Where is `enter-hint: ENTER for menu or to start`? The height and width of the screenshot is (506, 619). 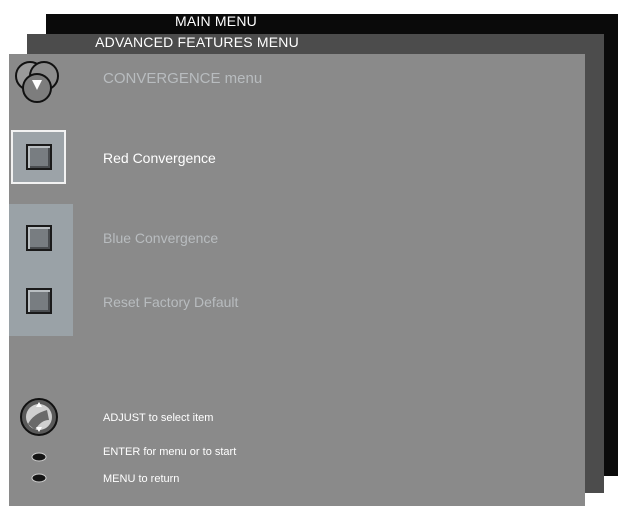 enter-hint: ENTER for menu or to start is located at coordinates (170, 452).